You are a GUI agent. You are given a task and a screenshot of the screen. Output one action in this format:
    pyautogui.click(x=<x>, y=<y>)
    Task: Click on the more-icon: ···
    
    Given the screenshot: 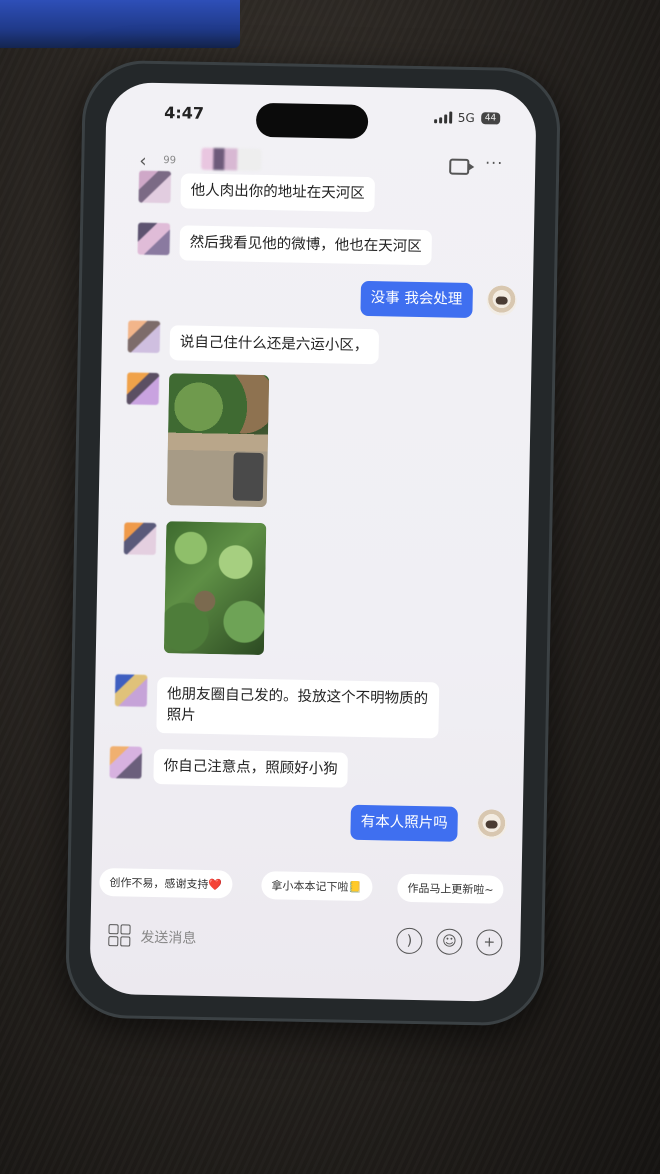 What is the action you would take?
    pyautogui.click(x=494, y=162)
    